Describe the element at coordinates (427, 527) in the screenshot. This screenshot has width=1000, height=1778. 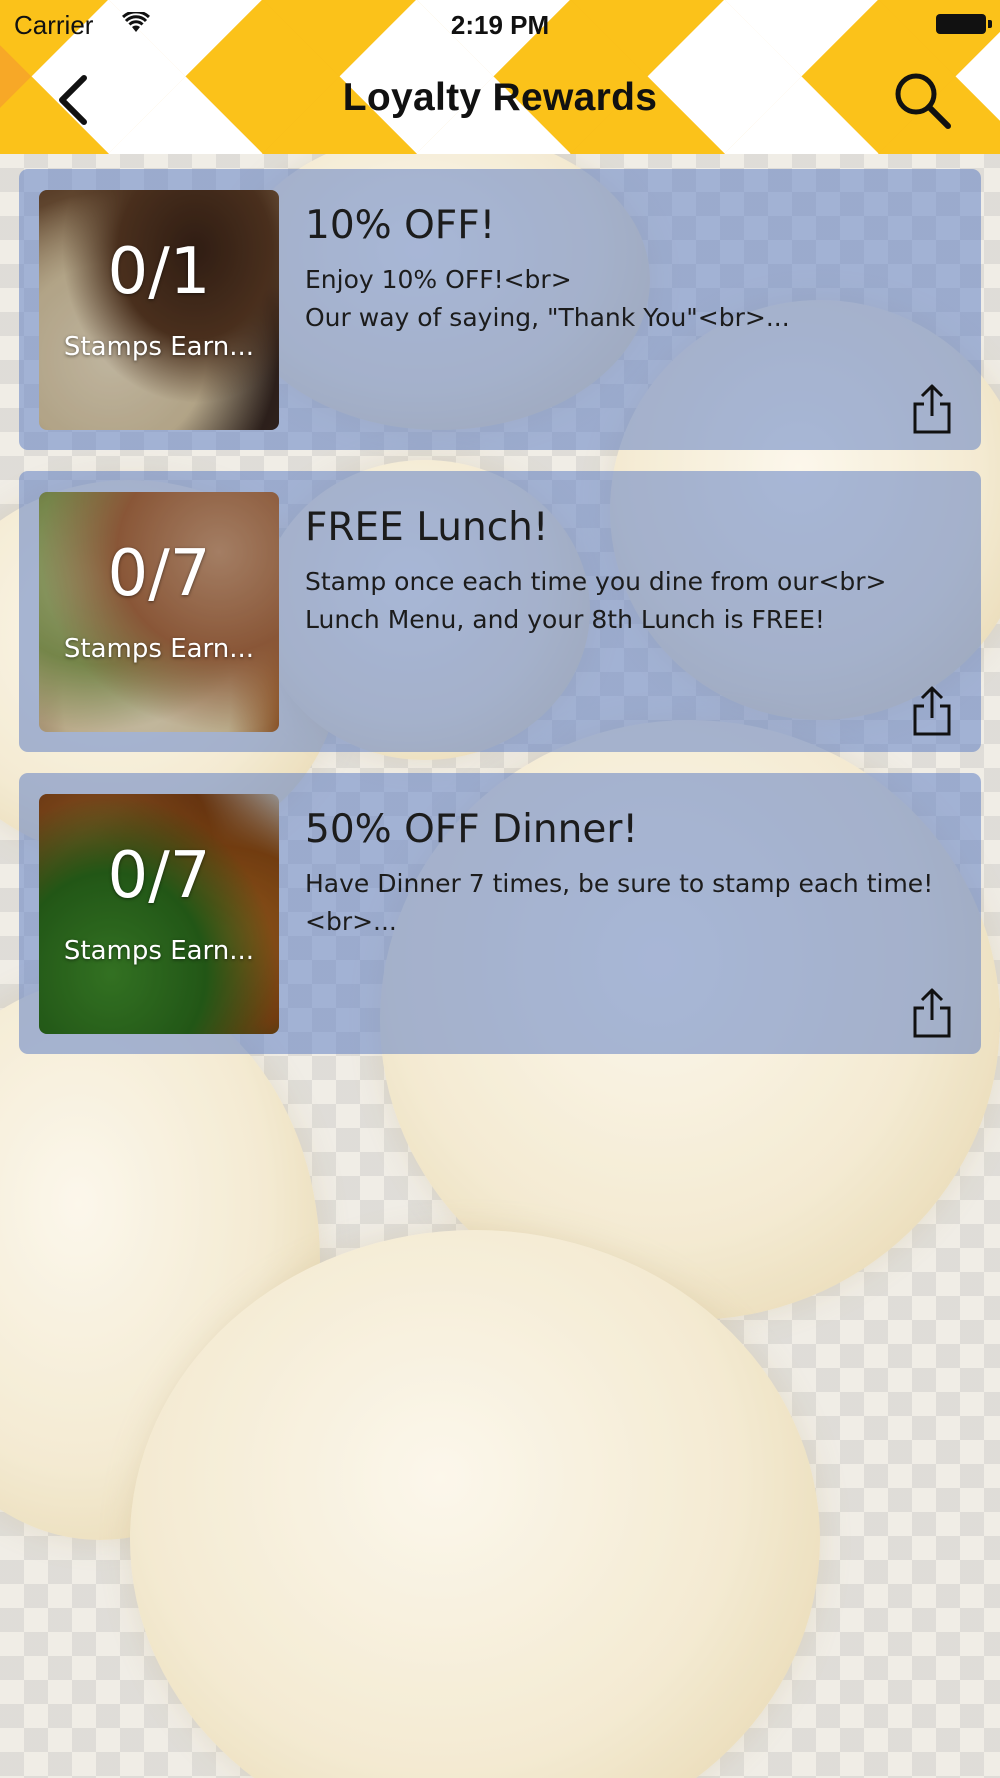
I see `reward-title: FREE Lunch!` at that location.